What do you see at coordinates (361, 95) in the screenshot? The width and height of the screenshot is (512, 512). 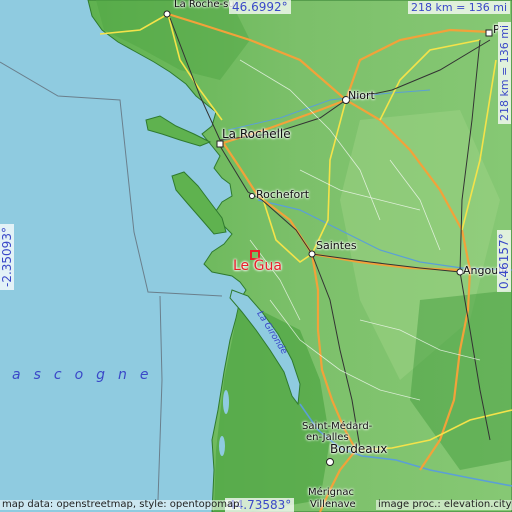 I see `city-label-niort: Niort` at bounding box center [361, 95].